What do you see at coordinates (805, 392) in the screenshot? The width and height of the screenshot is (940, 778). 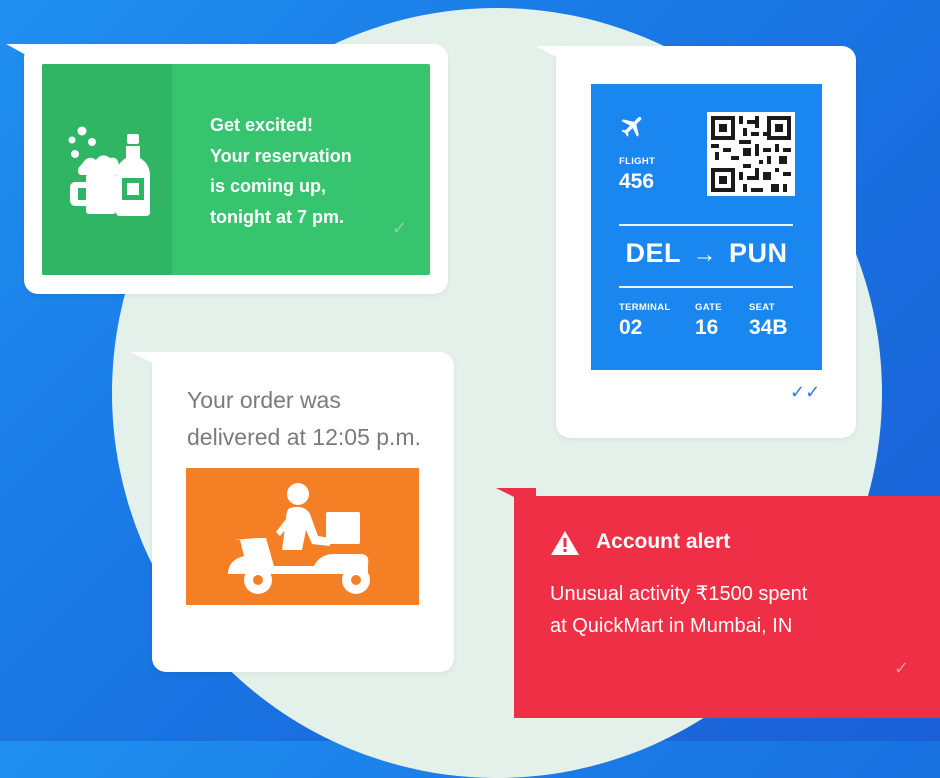 I see `double-check-icon: ✓✓` at bounding box center [805, 392].